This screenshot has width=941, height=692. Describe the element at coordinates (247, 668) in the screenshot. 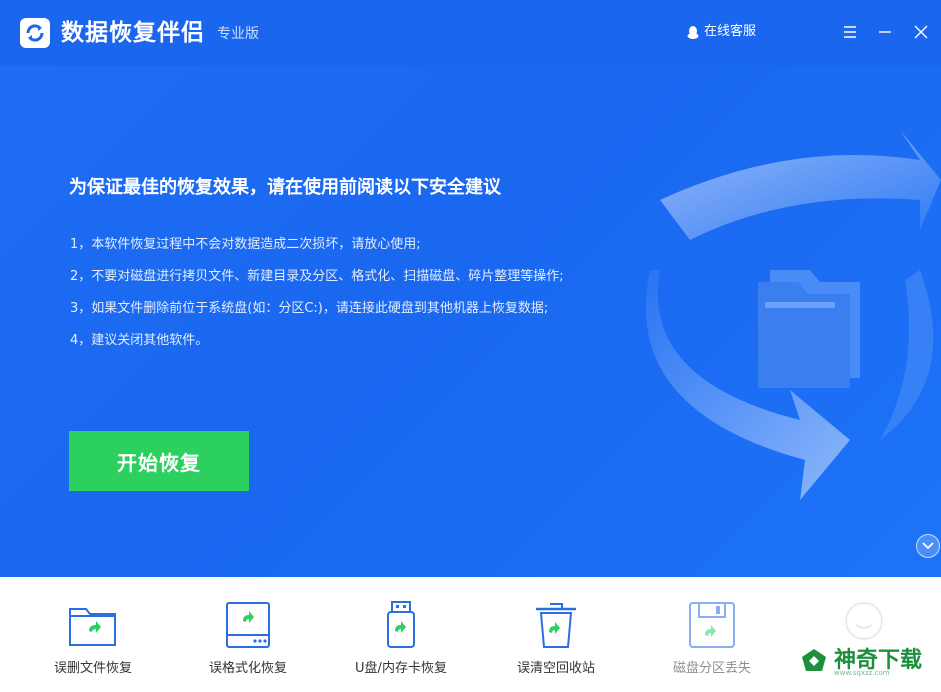

I see `feature-label: 误格式化恢复` at that location.